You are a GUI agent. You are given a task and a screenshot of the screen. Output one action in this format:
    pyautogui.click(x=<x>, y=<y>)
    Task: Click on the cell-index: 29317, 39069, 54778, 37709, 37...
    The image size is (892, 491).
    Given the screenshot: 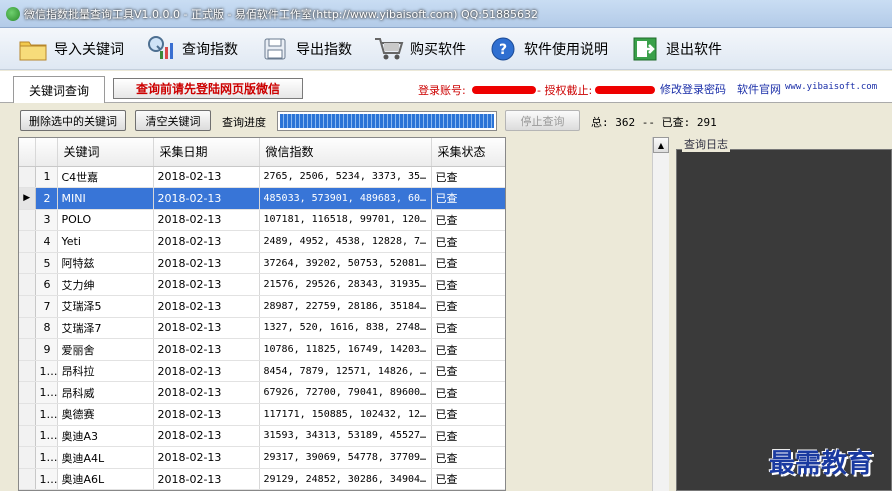 What is the action you would take?
    pyautogui.click(x=345, y=457)
    